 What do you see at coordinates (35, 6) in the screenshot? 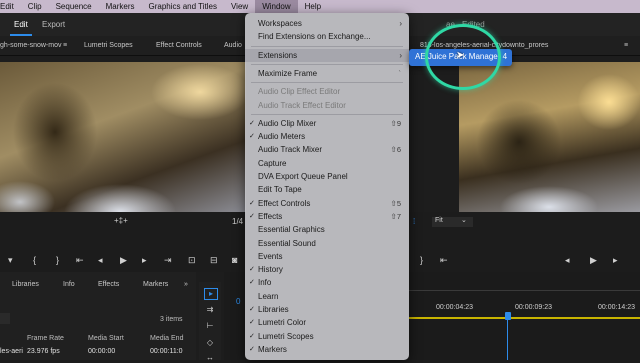
I see `menu-clip: Clip` at bounding box center [35, 6].